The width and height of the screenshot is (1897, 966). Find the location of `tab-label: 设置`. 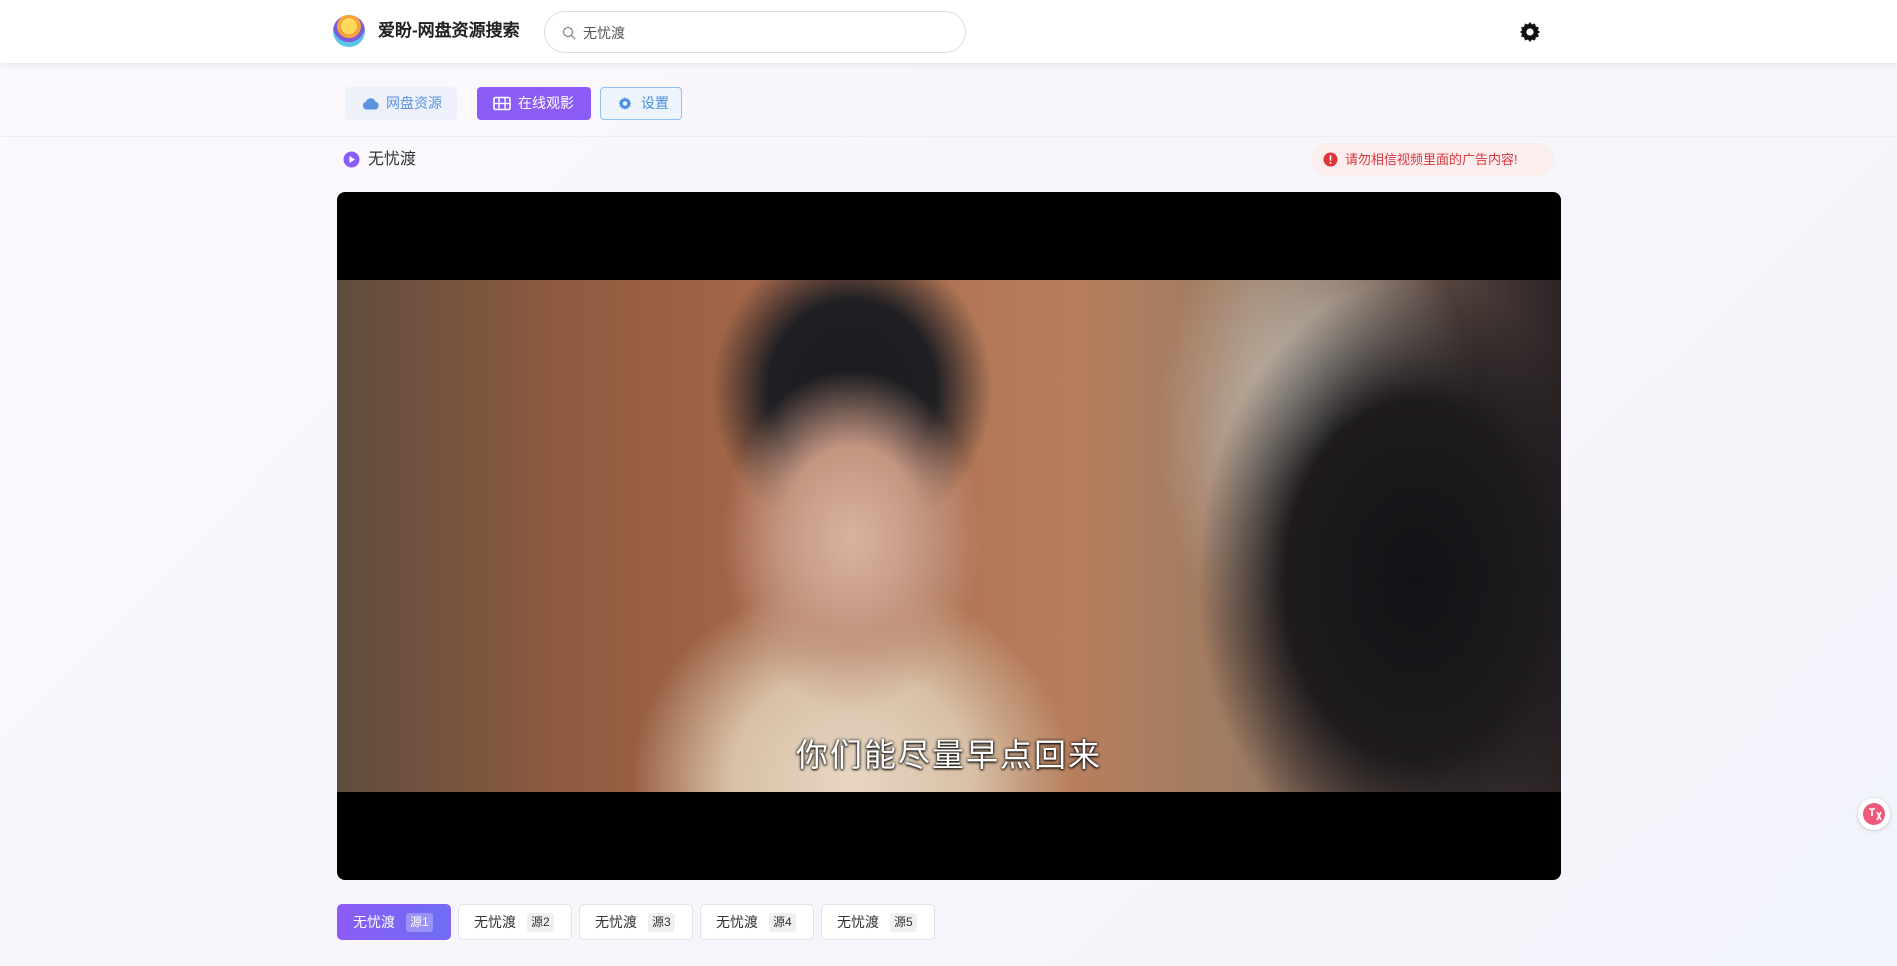

tab-label: 设置 is located at coordinates (655, 103).